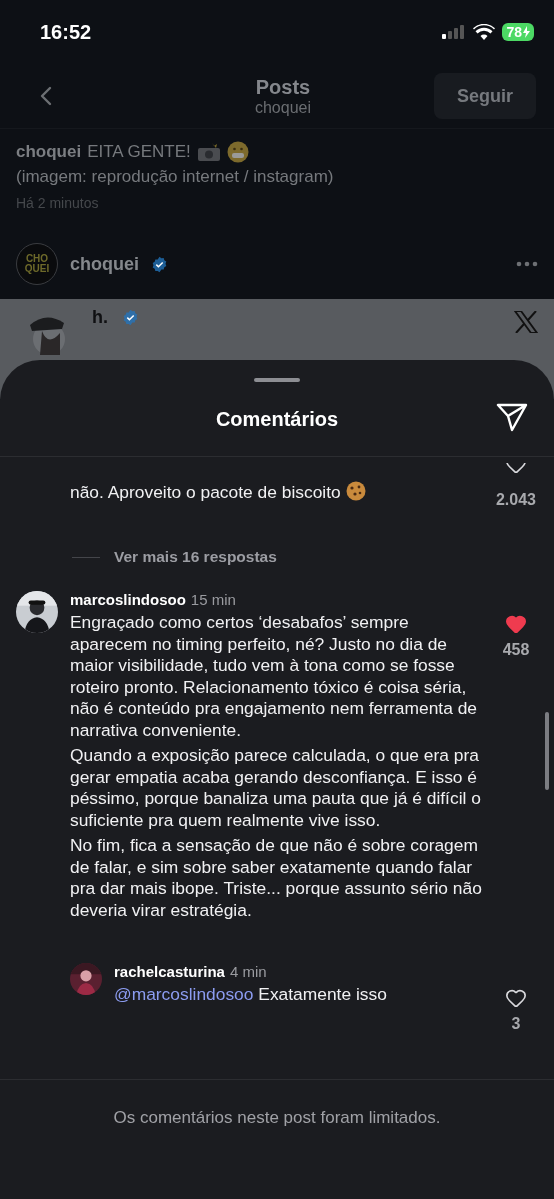 The width and height of the screenshot is (554, 1199). What do you see at coordinates (169, 971) in the screenshot?
I see `comment-username: rachelcasturina` at bounding box center [169, 971].